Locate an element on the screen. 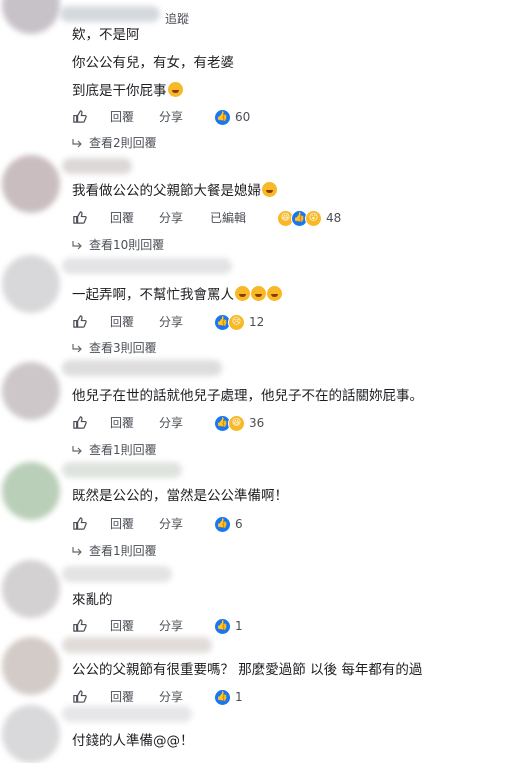 The height and width of the screenshot is (763, 511). reaction-count: 60 is located at coordinates (243, 117).